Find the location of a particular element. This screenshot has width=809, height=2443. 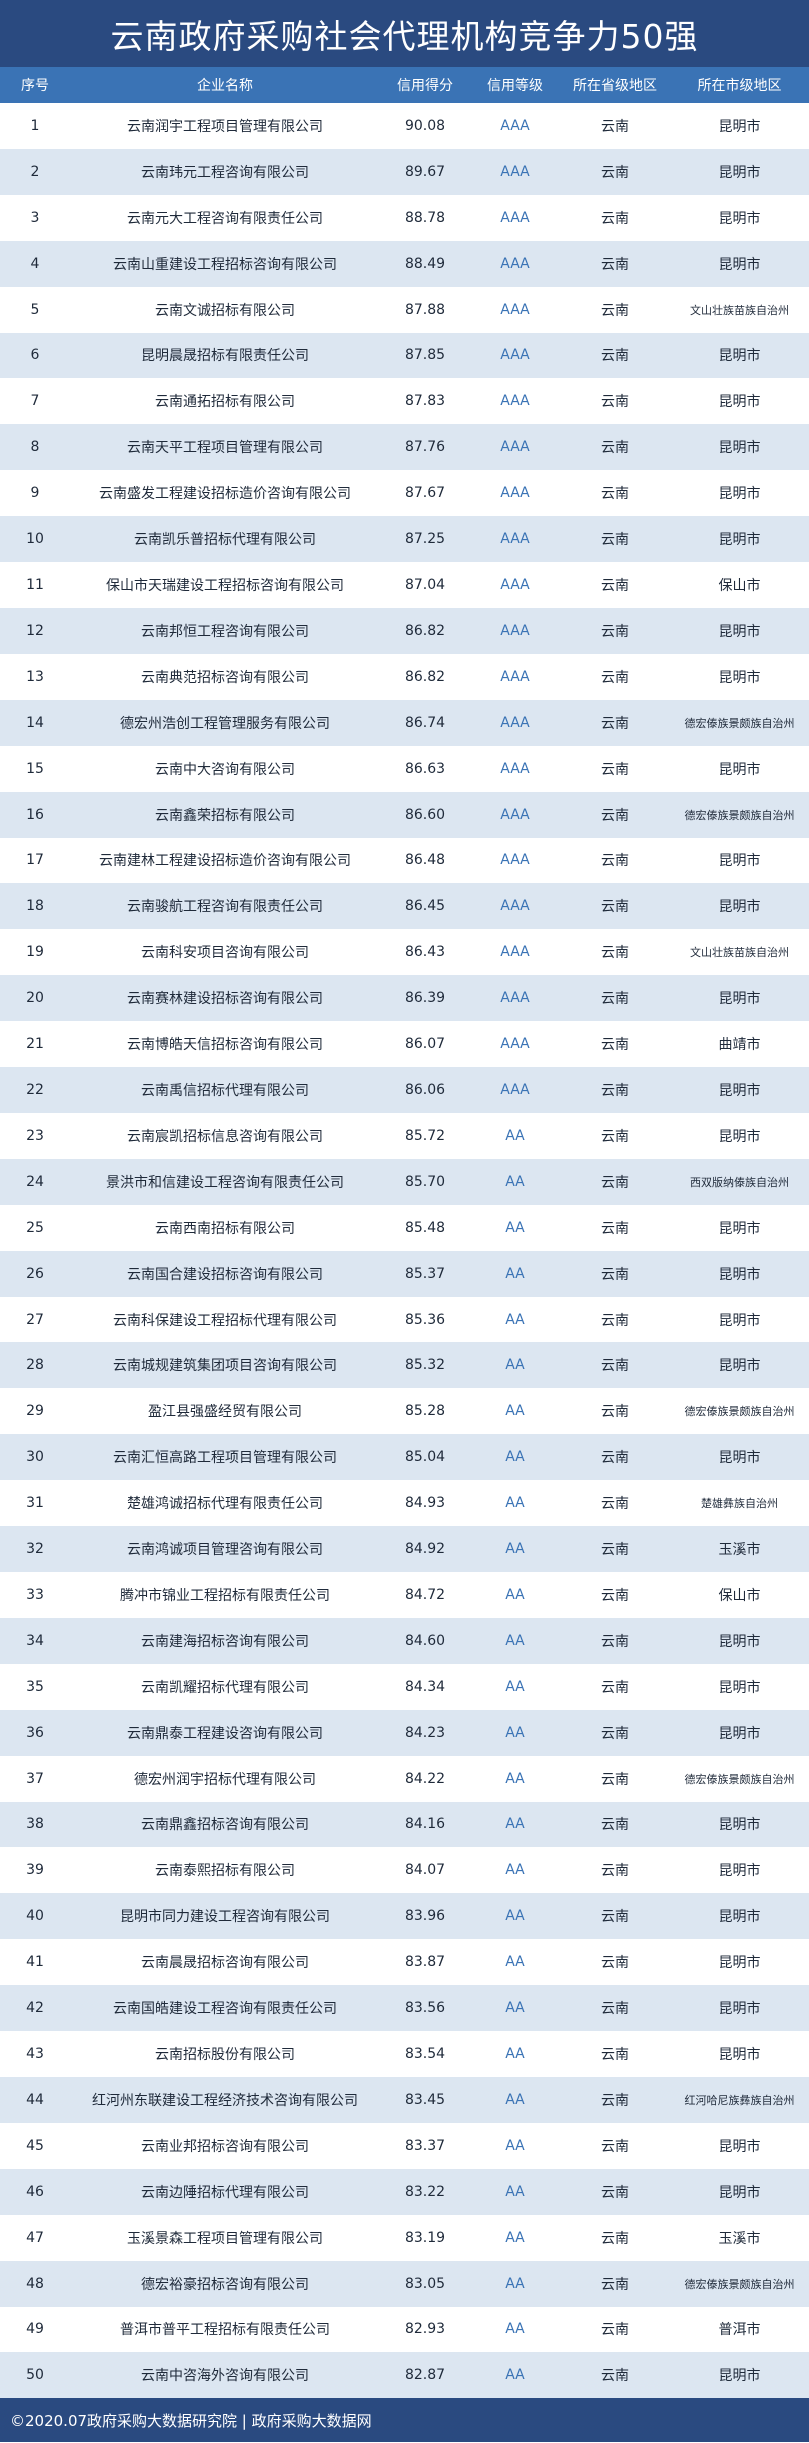

score-cell: 88.49 is located at coordinates (425, 263).